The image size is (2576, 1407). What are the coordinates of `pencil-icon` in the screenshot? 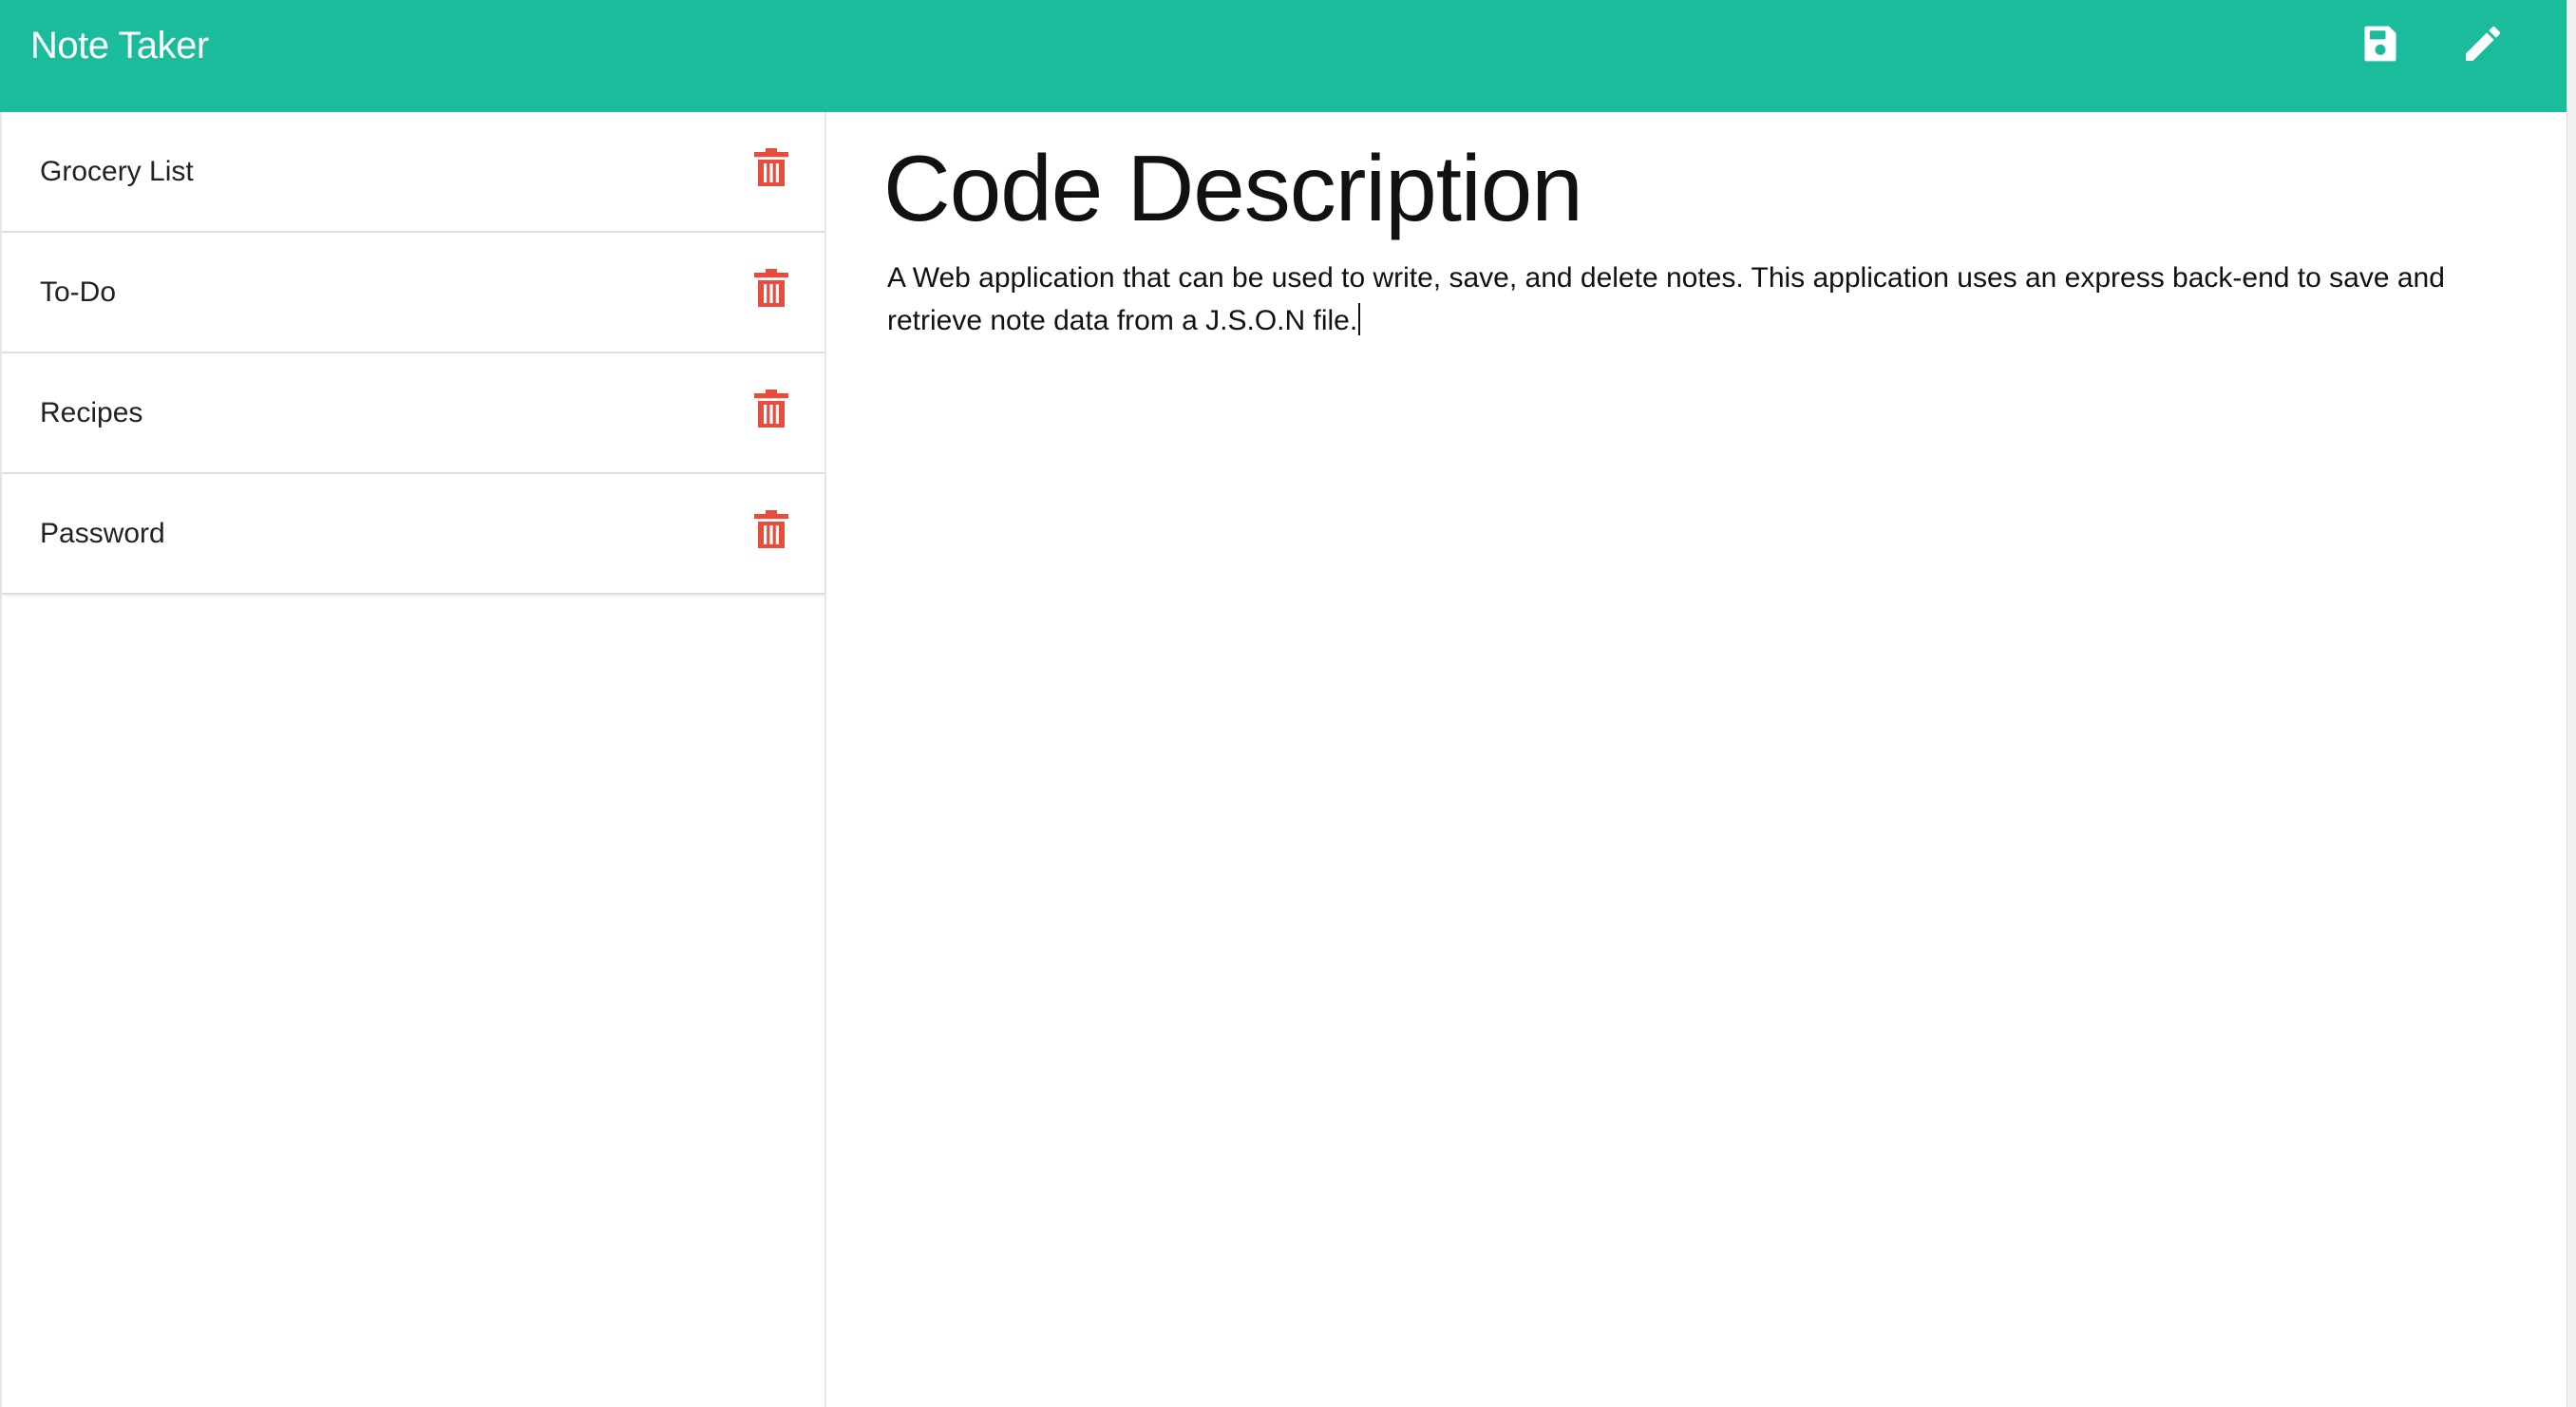 It's located at (2483, 43).